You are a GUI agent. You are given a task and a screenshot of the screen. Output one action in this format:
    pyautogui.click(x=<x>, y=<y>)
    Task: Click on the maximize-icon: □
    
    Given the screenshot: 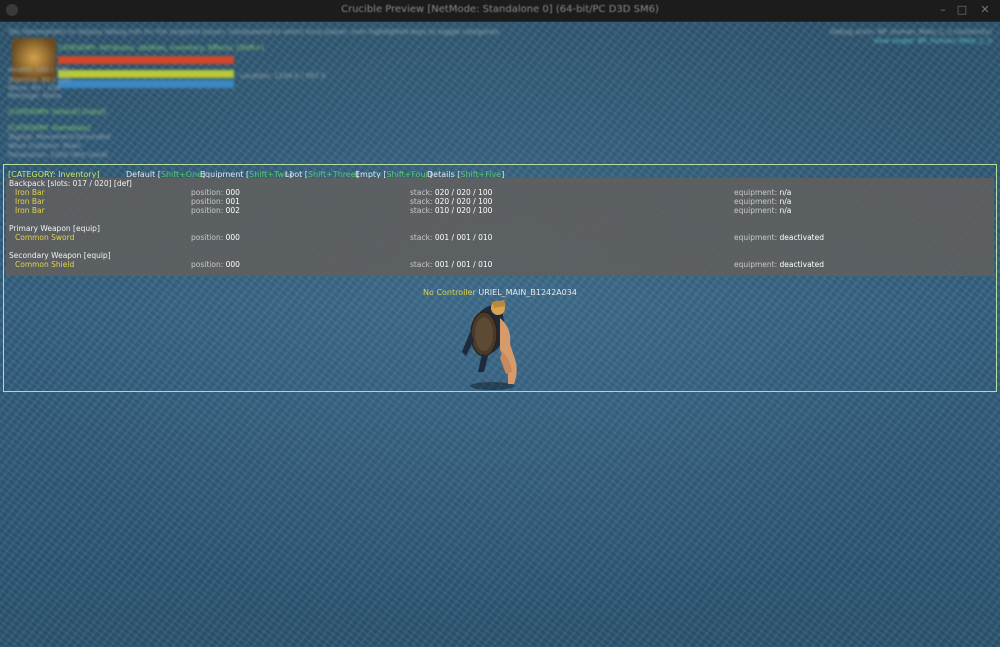 What is the action you would take?
    pyautogui.click(x=962, y=10)
    